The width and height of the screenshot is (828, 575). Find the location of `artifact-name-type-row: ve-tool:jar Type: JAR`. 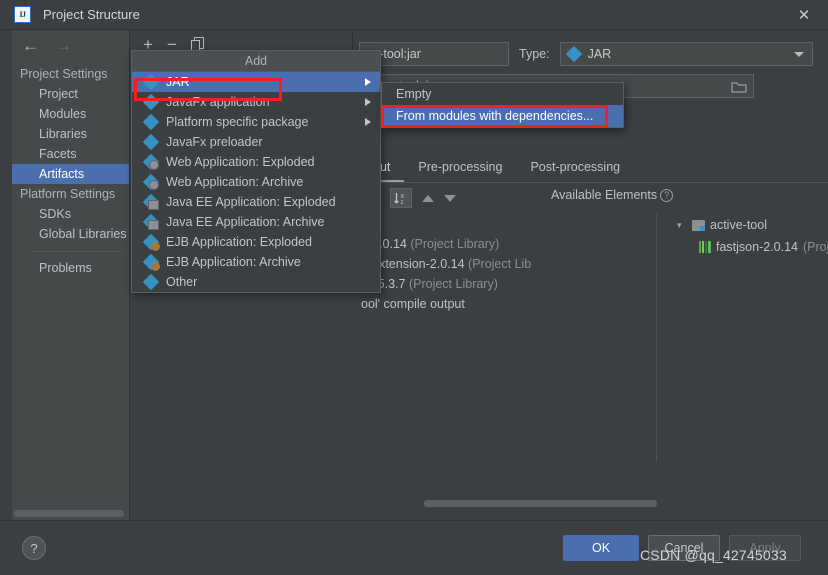

artifact-name-type-row: ve-tool:jar Type: JAR is located at coordinates (586, 54).